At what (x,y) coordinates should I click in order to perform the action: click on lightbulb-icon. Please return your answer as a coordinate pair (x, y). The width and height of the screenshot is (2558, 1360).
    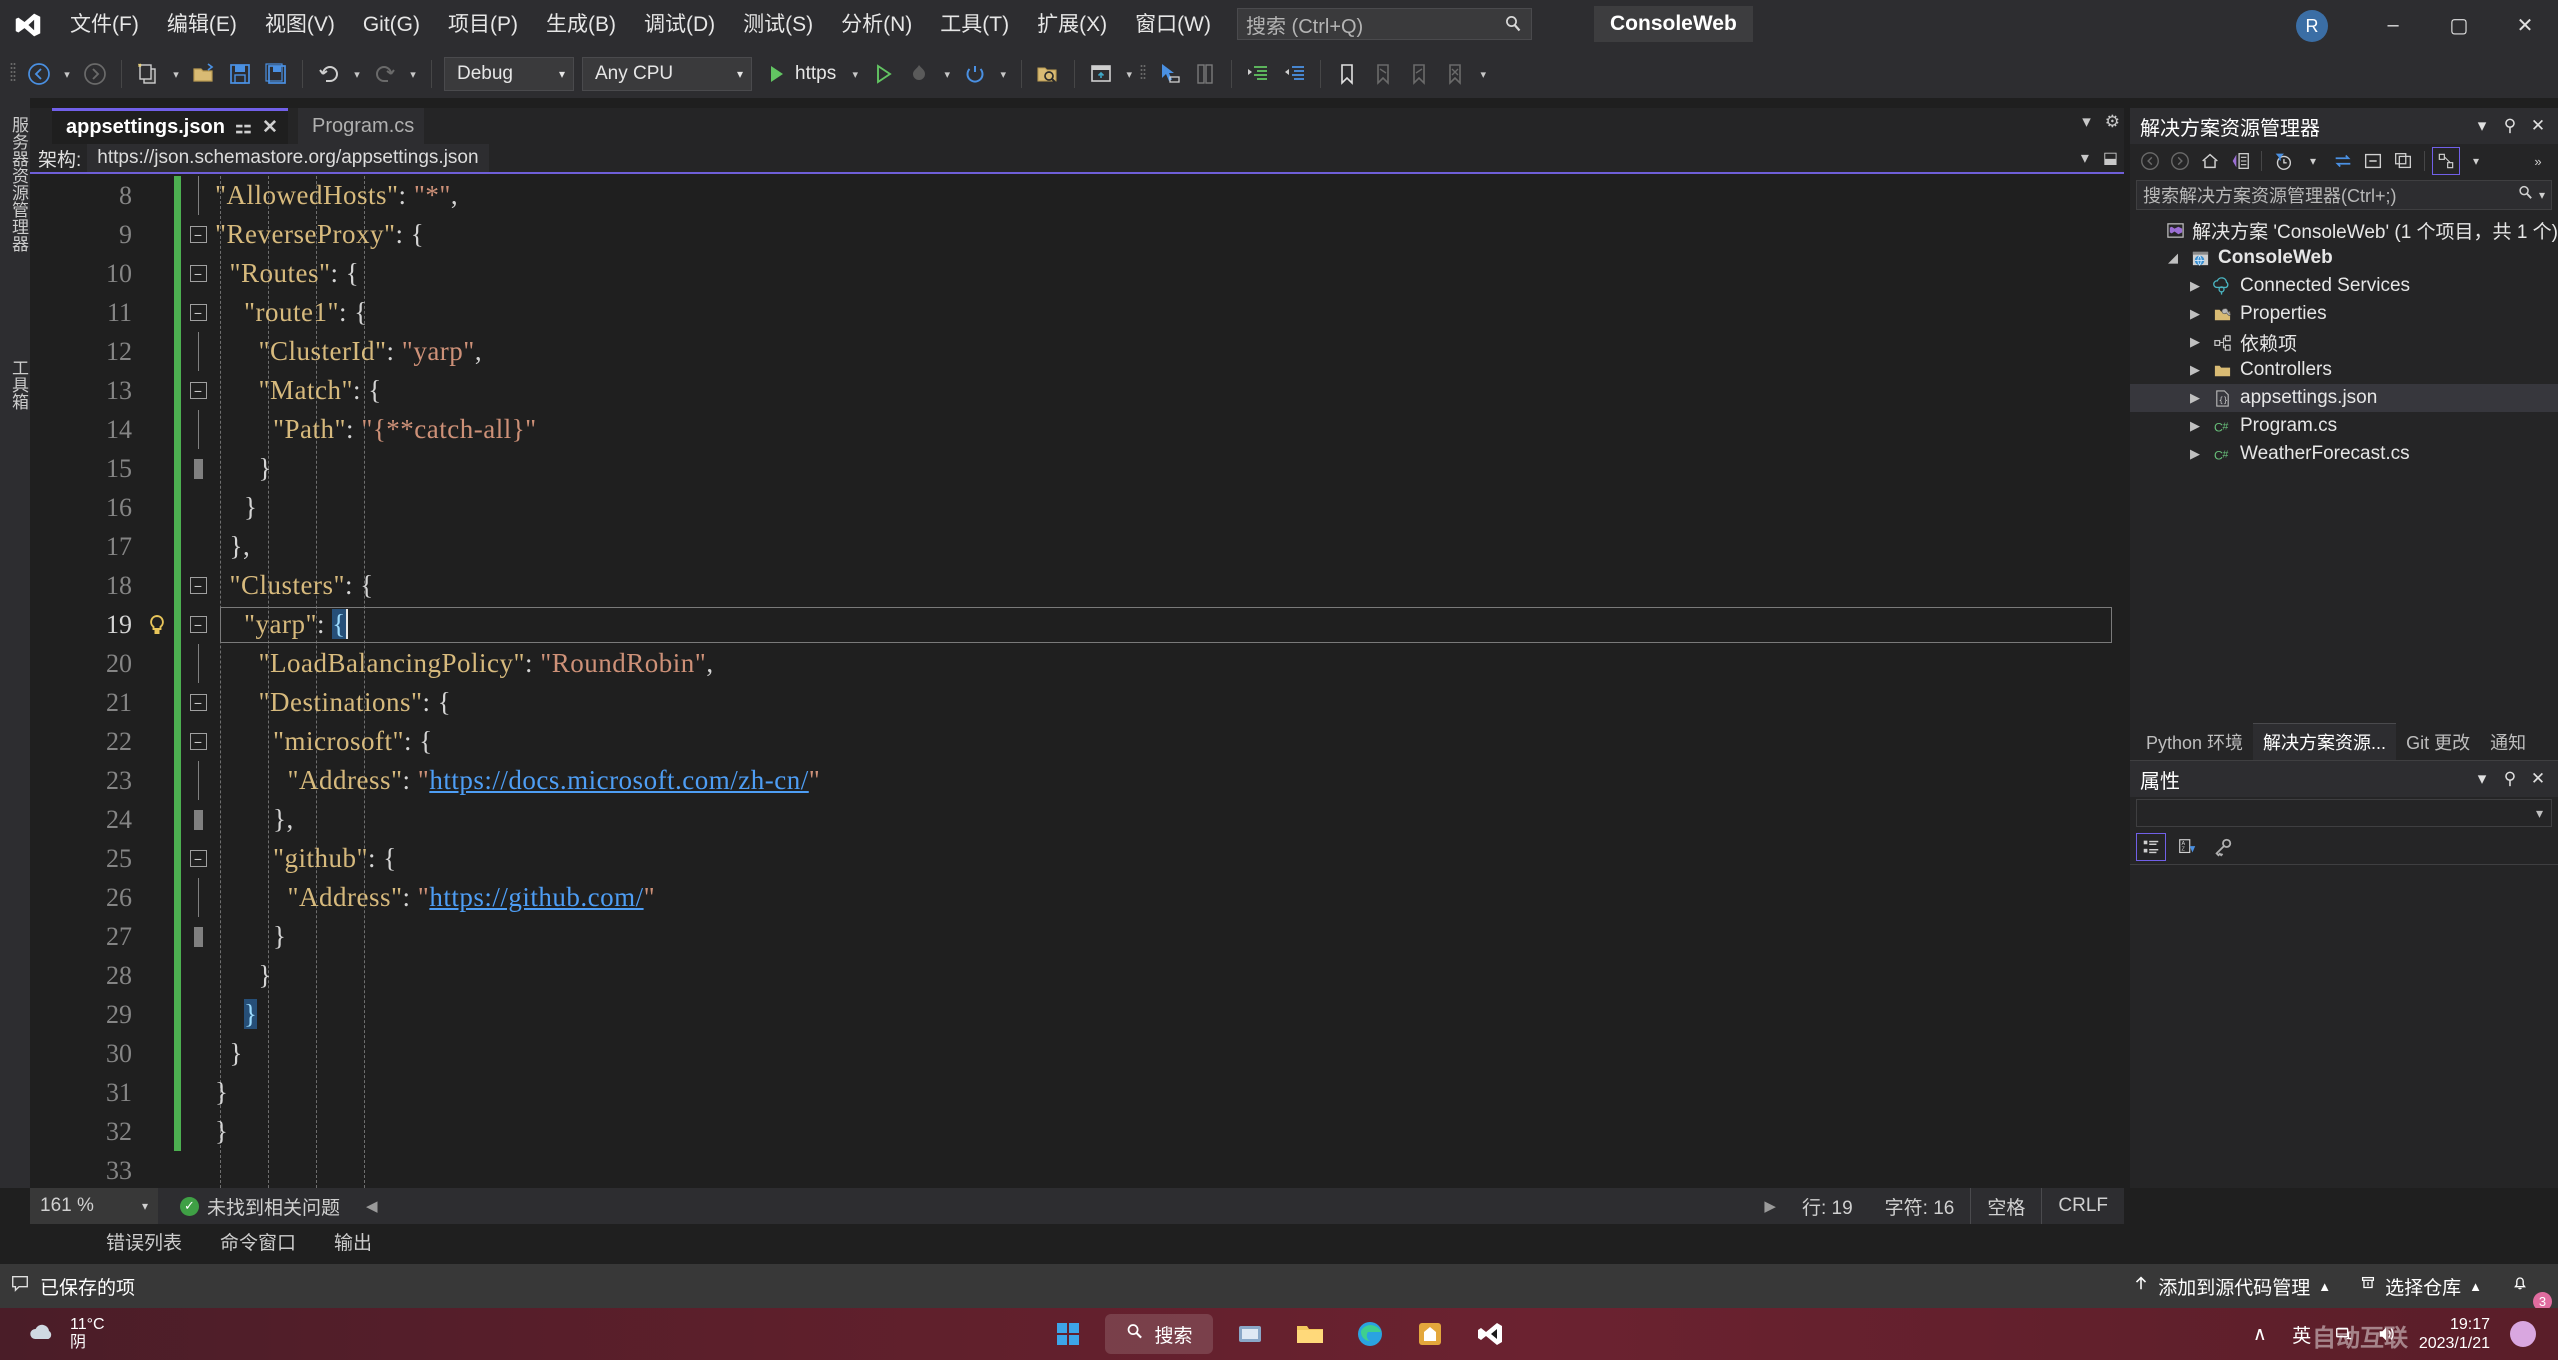
    Looking at the image, I should click on (157, 625).